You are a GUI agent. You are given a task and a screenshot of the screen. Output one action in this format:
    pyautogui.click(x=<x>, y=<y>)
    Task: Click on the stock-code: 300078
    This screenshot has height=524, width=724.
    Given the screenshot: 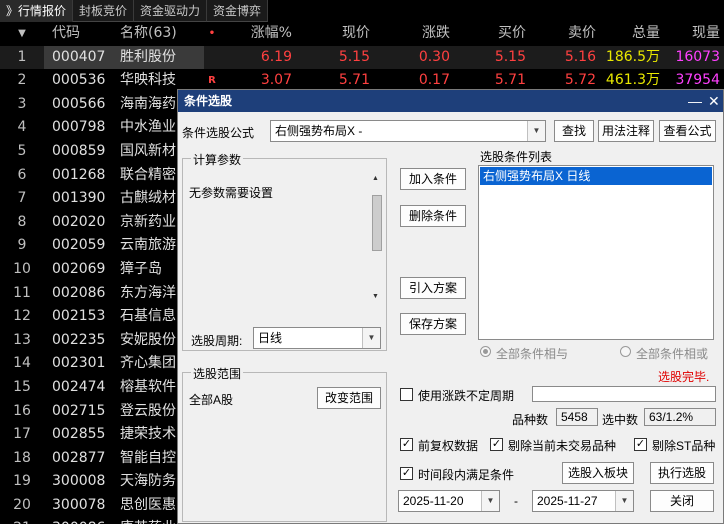 What is the action you would take?
    pyautogui.click(x=79, y=504)
    